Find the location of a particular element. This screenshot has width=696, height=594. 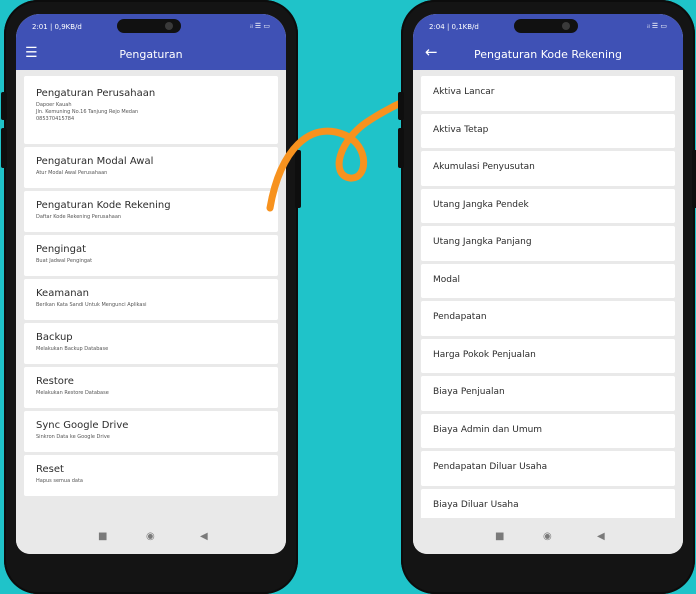

account-code-label: Biaya Admin dan Umum is located at coordinates (488, 429).